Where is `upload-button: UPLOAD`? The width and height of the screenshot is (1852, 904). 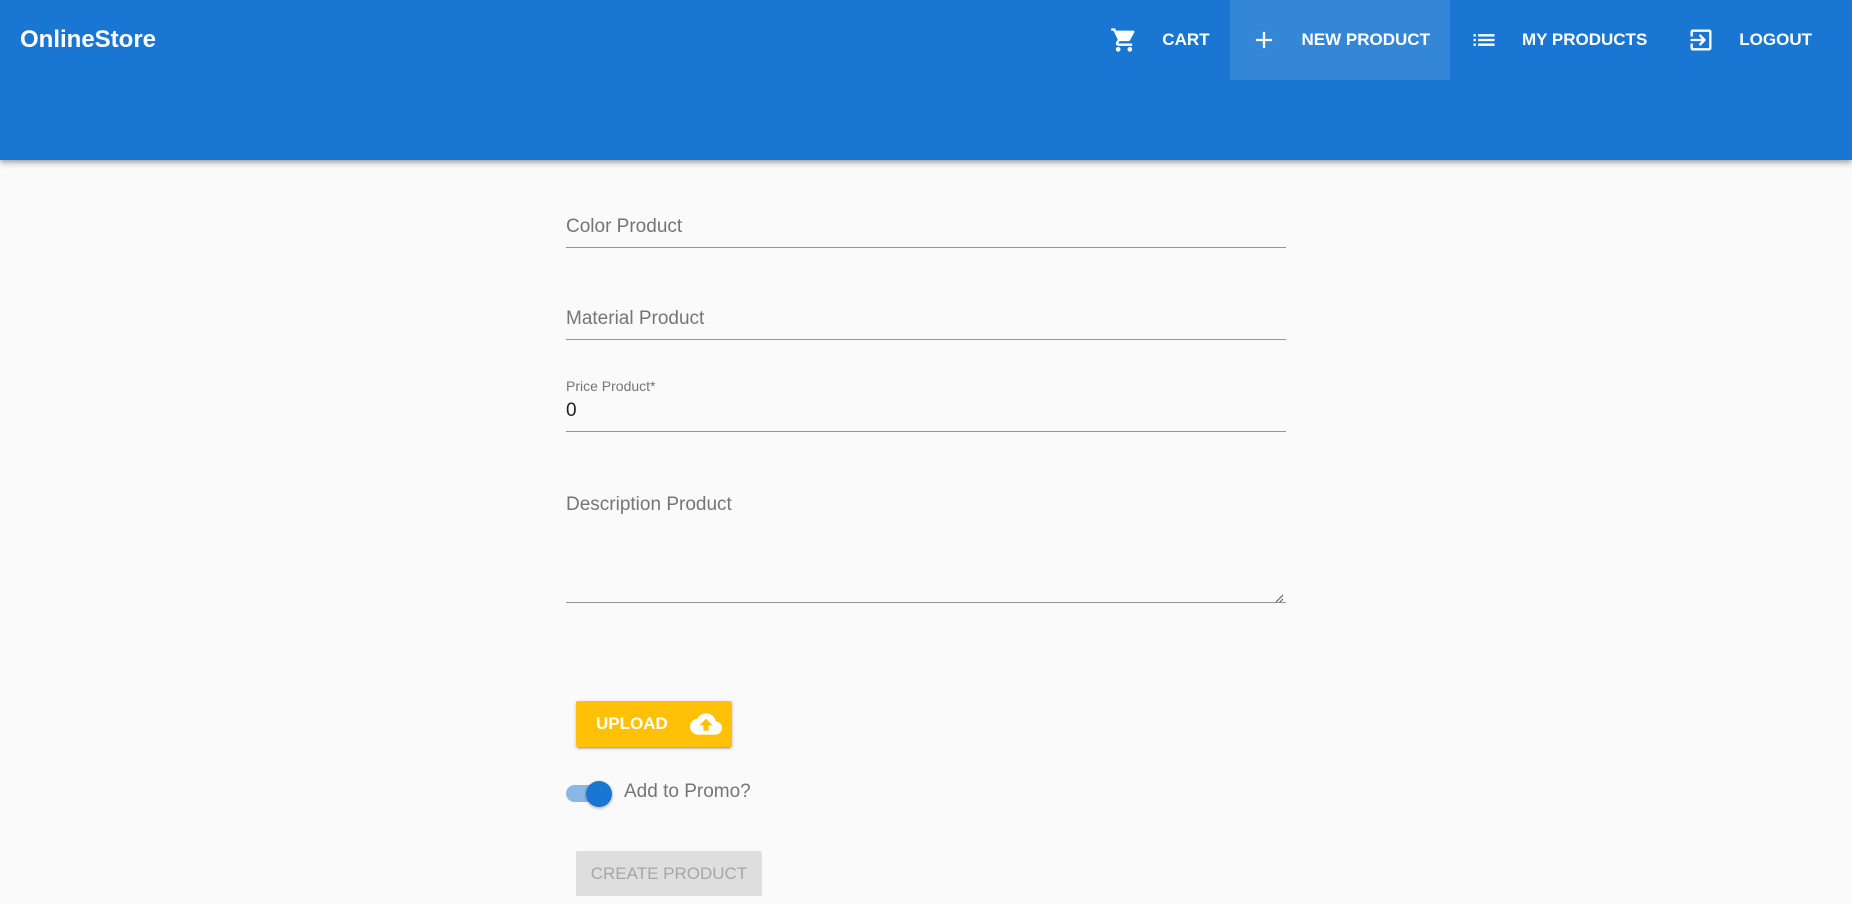
upload-button: UPLOAD is located at coordinates (654, 724).